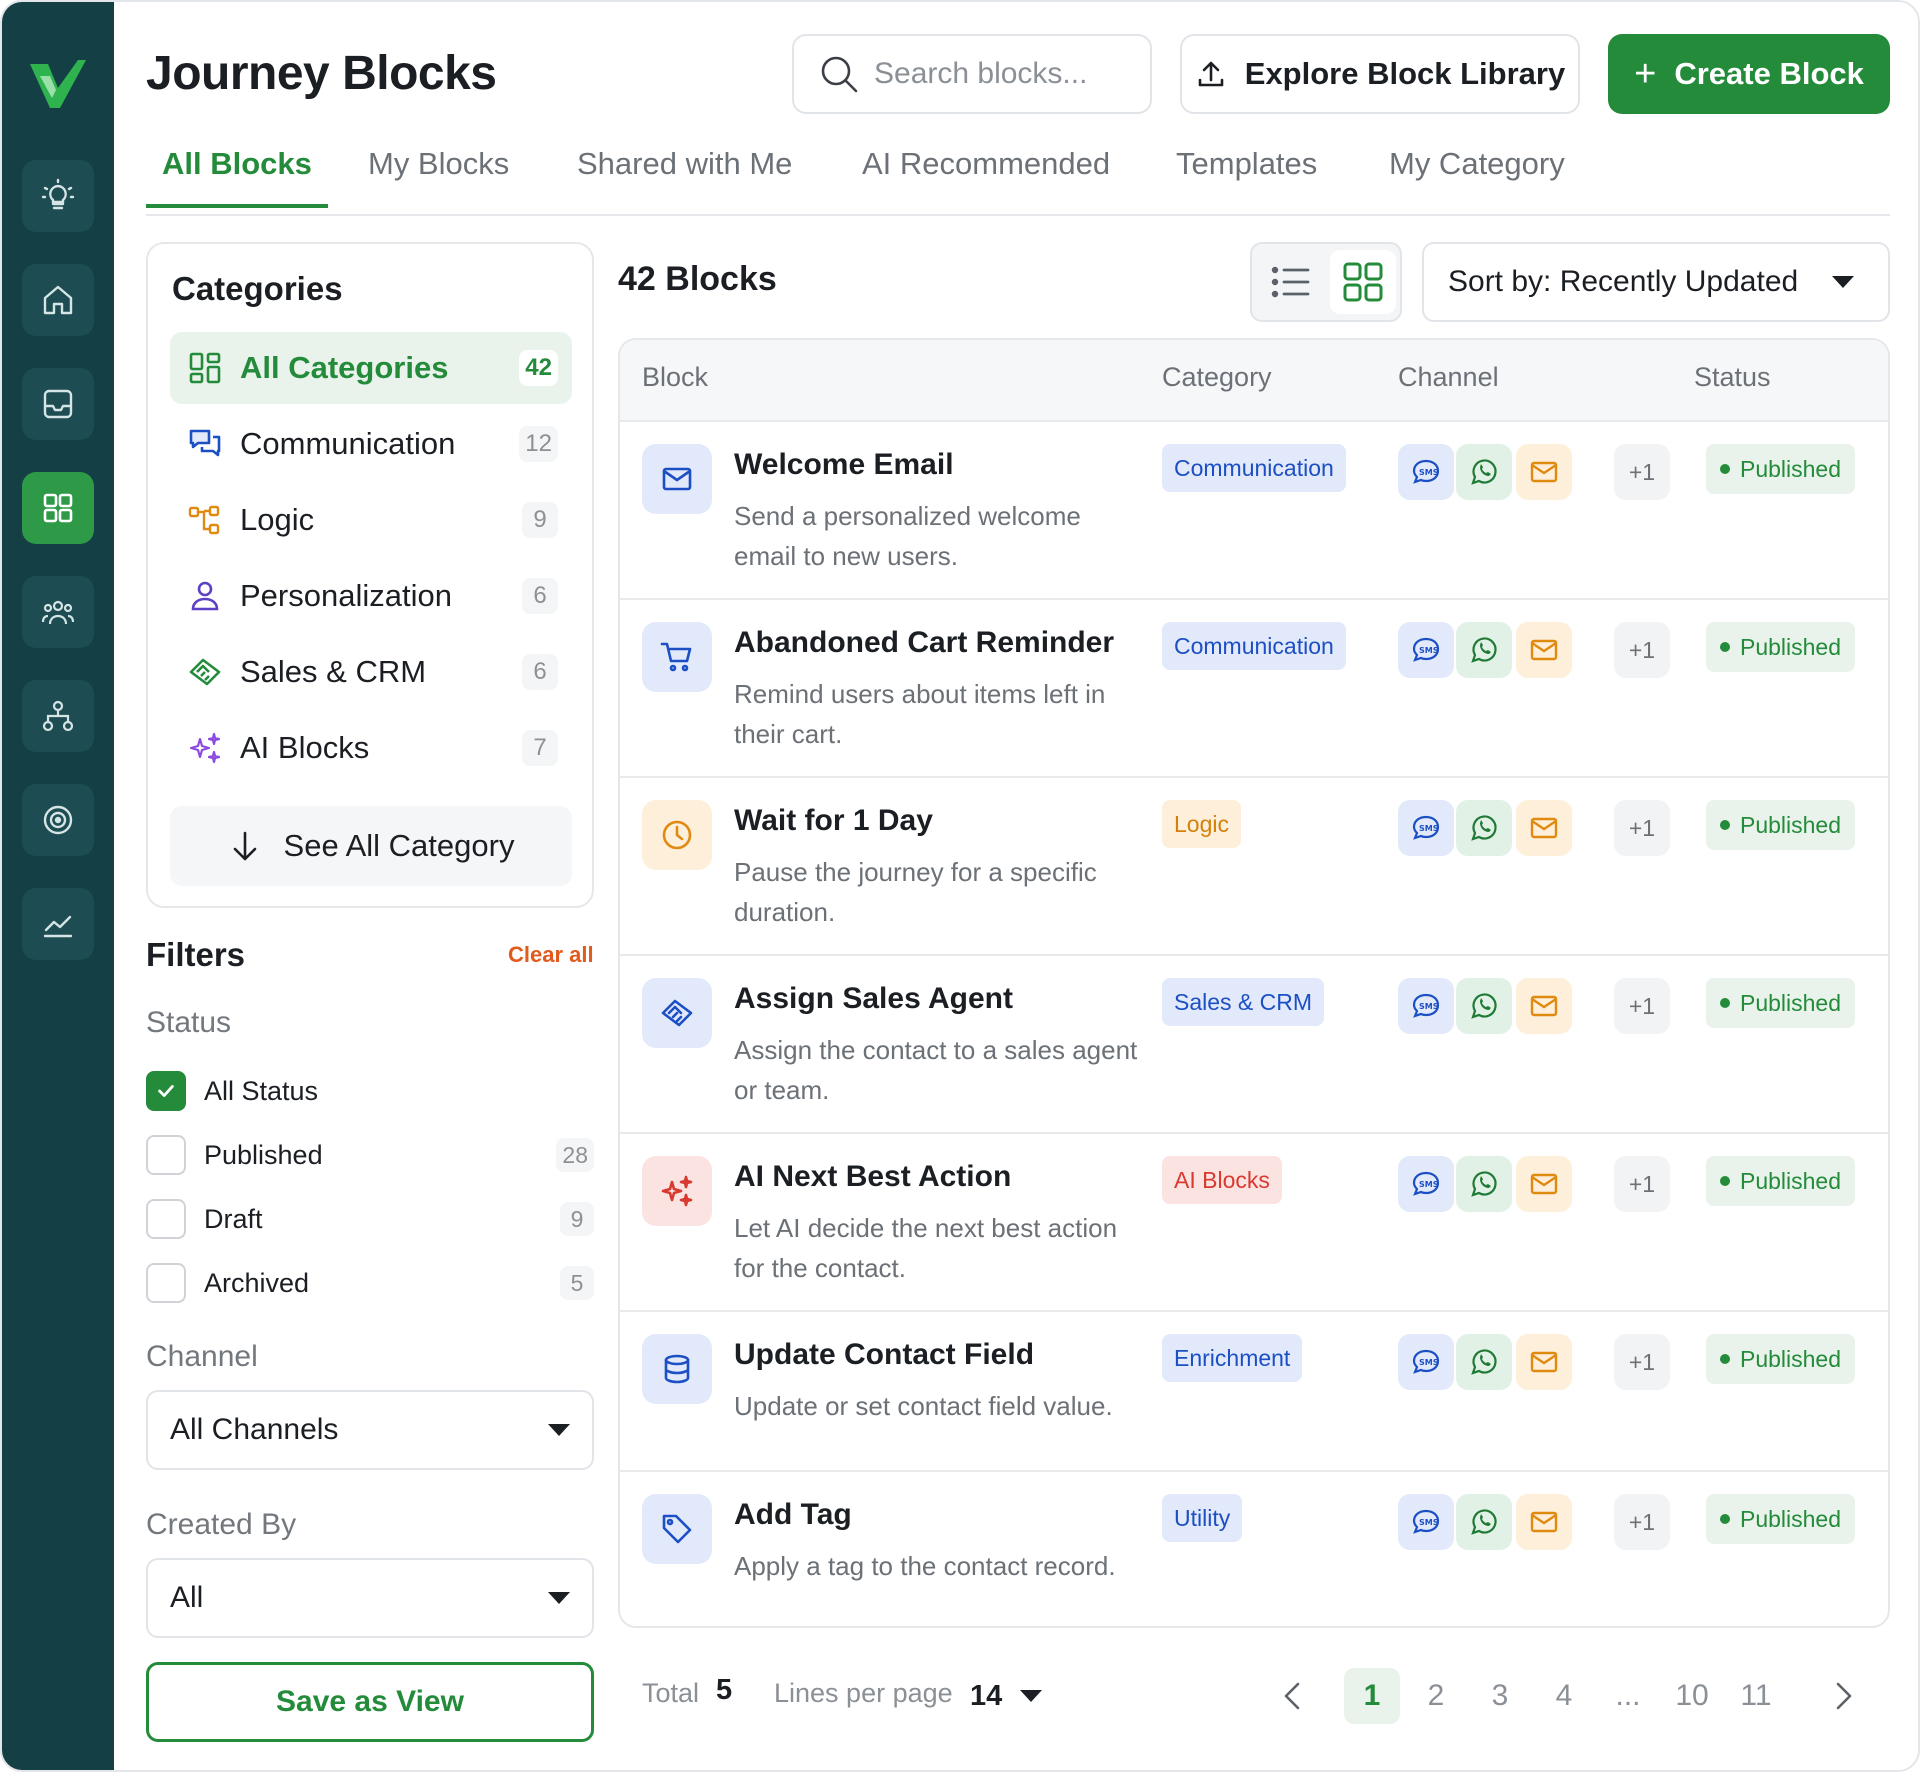 Image resolution: width=1920 pixels, height=1772 pixels. I want to click on nav-blocks, so click(58, 508).